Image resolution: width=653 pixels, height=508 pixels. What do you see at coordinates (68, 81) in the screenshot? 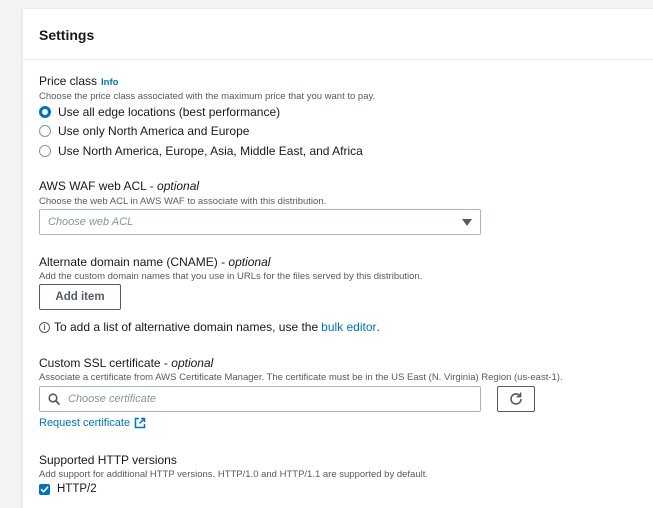
I see `price-class-label-text: Price class` at bounding box center [68, 81].